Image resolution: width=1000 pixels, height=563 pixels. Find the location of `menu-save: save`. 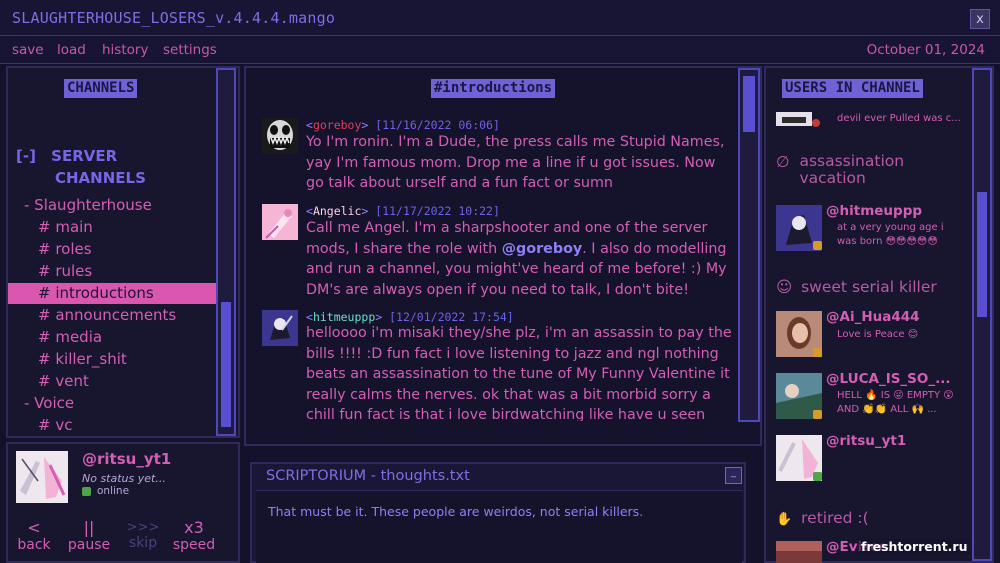

menu-save: save is located at coordinates (28, 50).